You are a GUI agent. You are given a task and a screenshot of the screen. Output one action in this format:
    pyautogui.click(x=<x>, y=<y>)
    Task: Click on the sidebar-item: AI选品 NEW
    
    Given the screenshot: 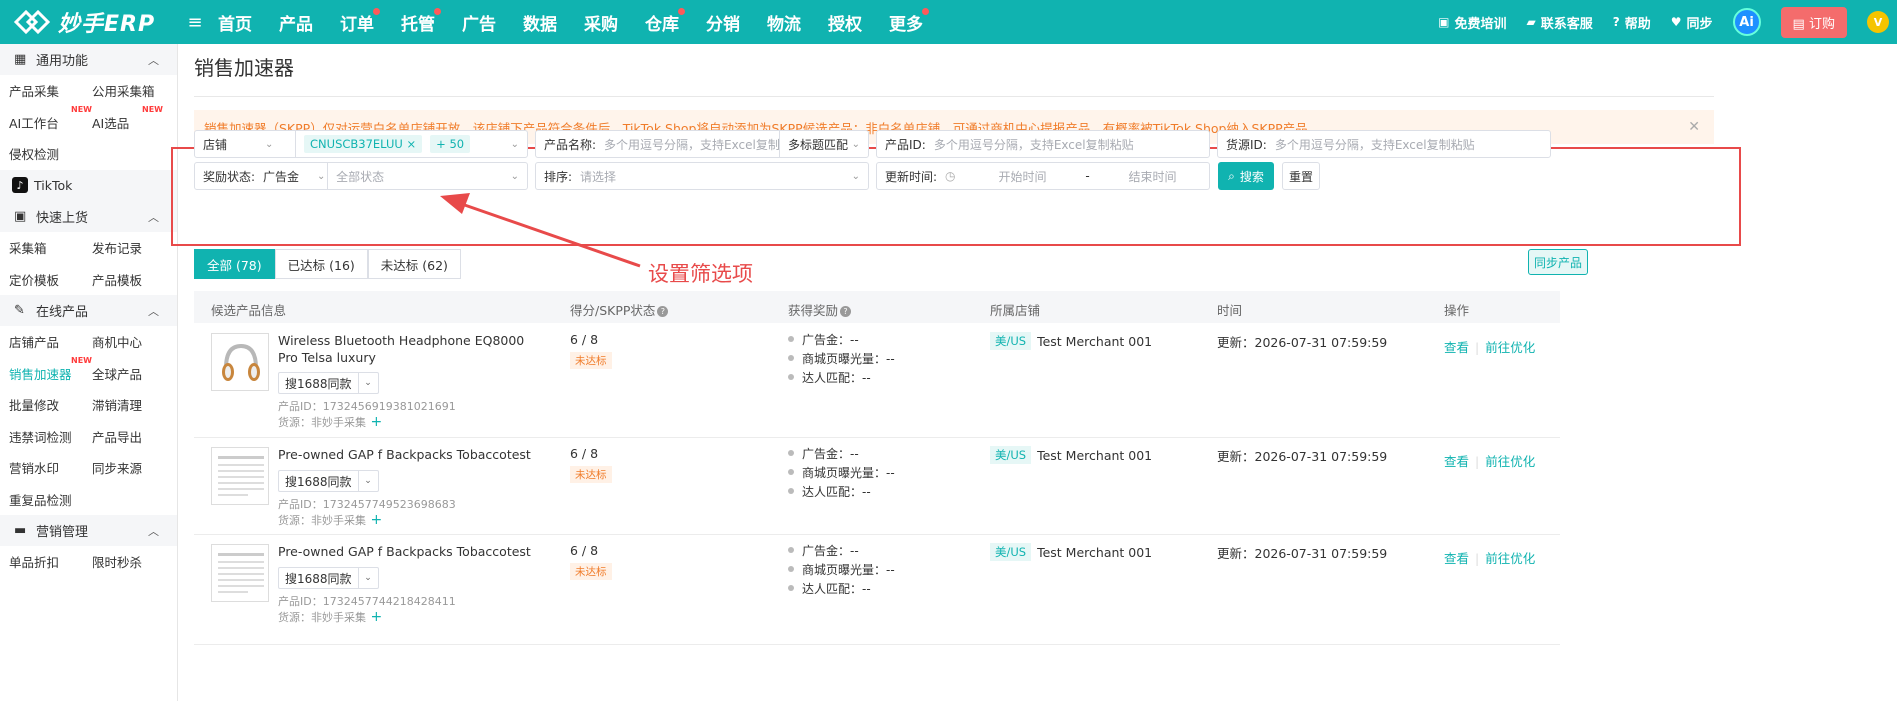 What is the action you would take?
    pyautogui.click(x=124, y=118)
    